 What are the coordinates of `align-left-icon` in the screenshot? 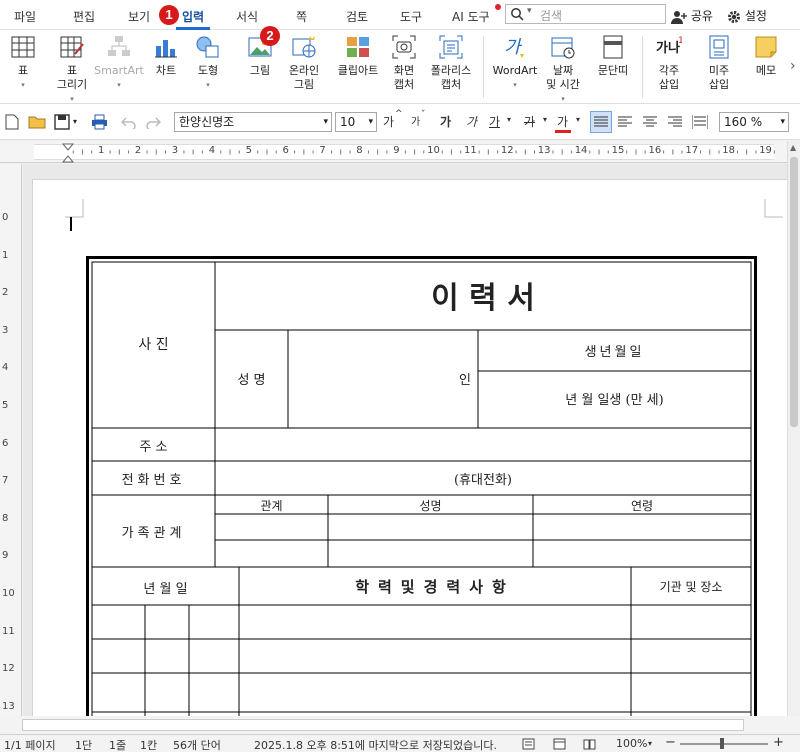 It's located at (625, 122).